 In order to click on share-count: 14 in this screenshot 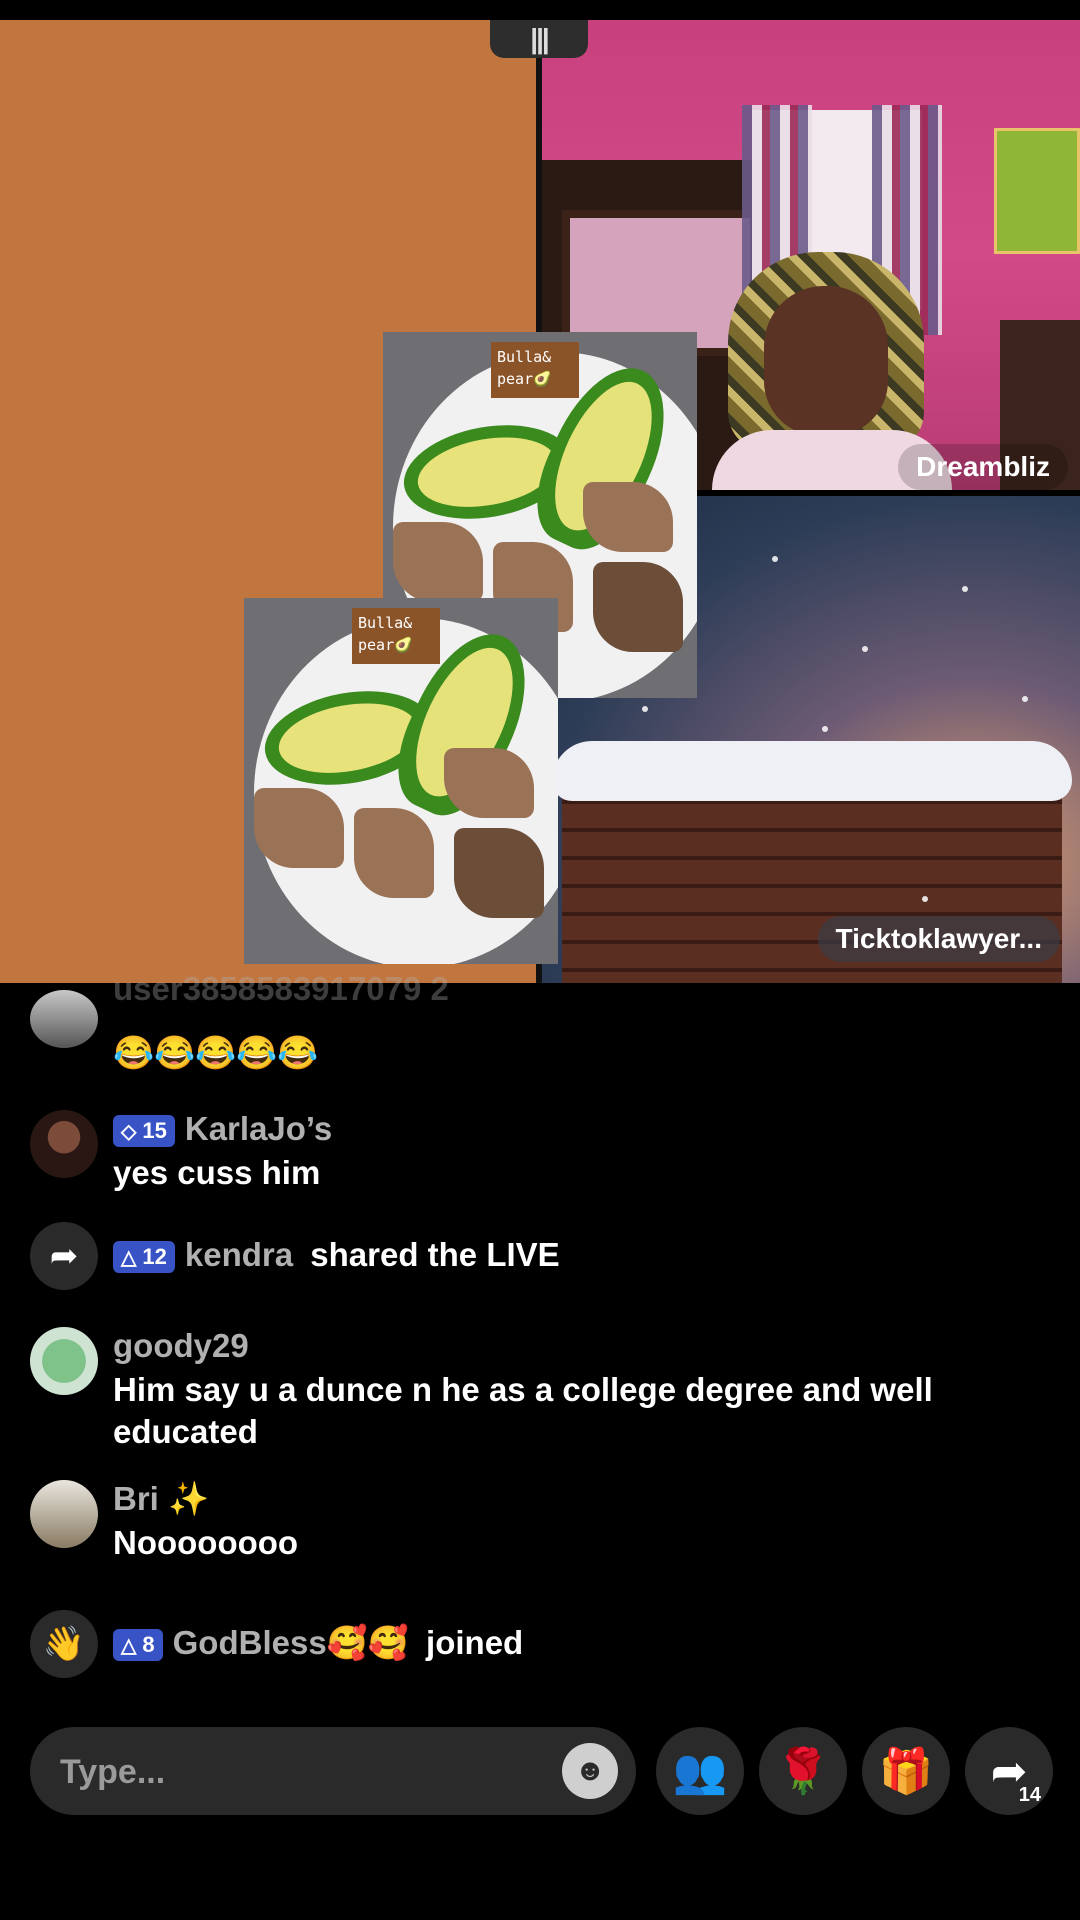, I will do `click(1029, 1795)`.